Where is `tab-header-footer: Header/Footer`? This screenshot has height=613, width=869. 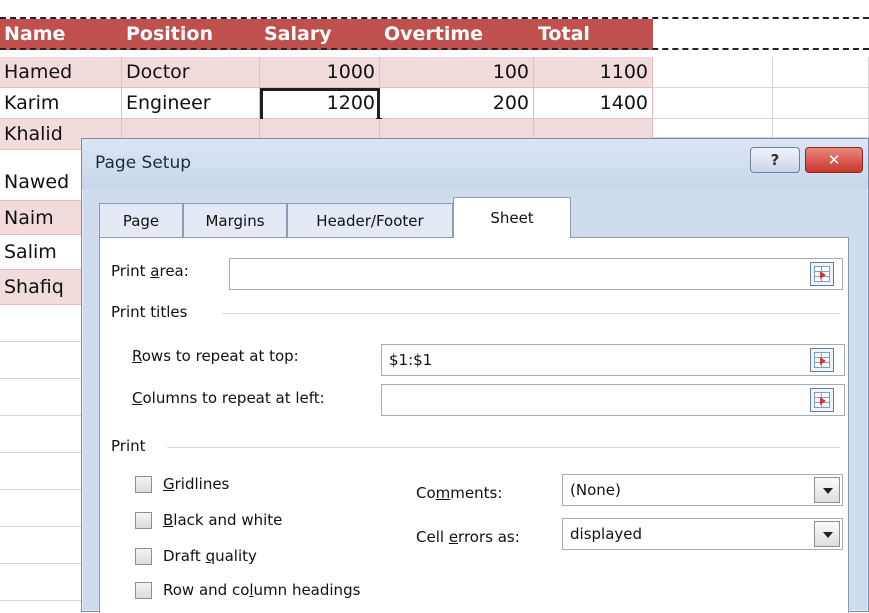 tab-header-footer: Header/Footer is located at coordinates (370, 220).